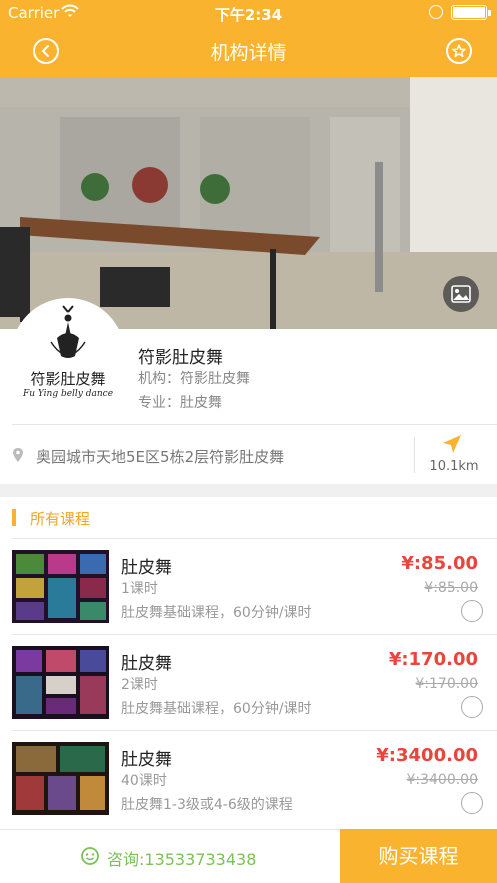  What do you see at coordinates (18, 455) in the screenshot?
I see `location-pin-icon` at bounding box center [18, 455].